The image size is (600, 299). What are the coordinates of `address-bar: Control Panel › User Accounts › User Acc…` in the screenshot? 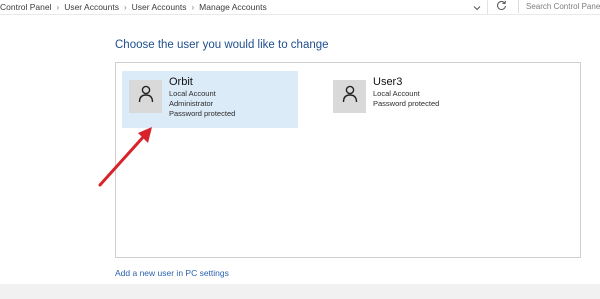 It's located at (300, 7).